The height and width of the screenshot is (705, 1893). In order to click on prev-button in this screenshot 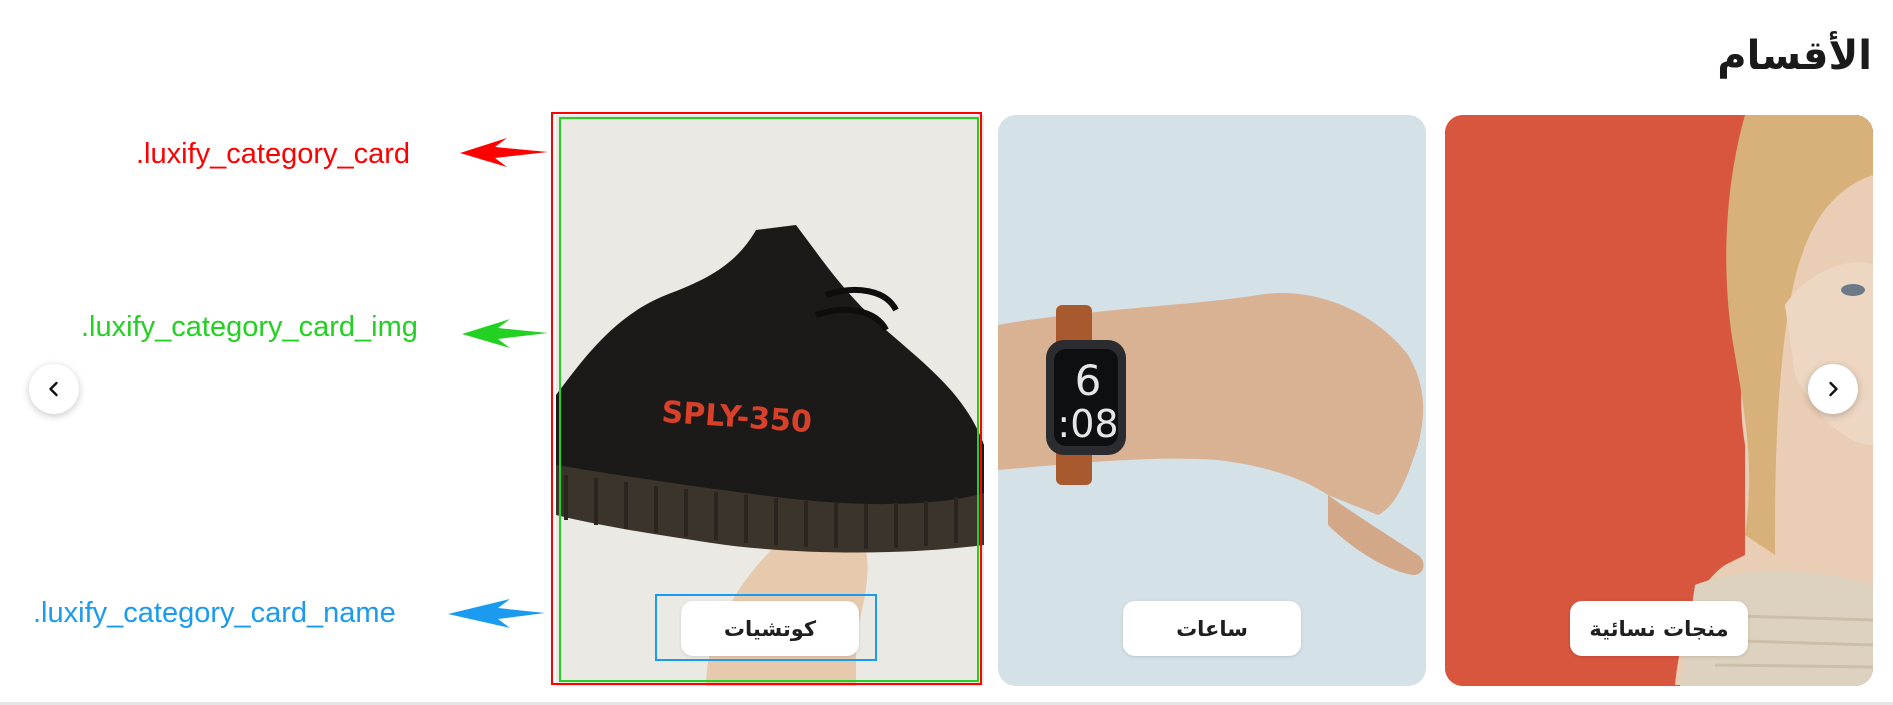, I will do `click(54, 389)`.